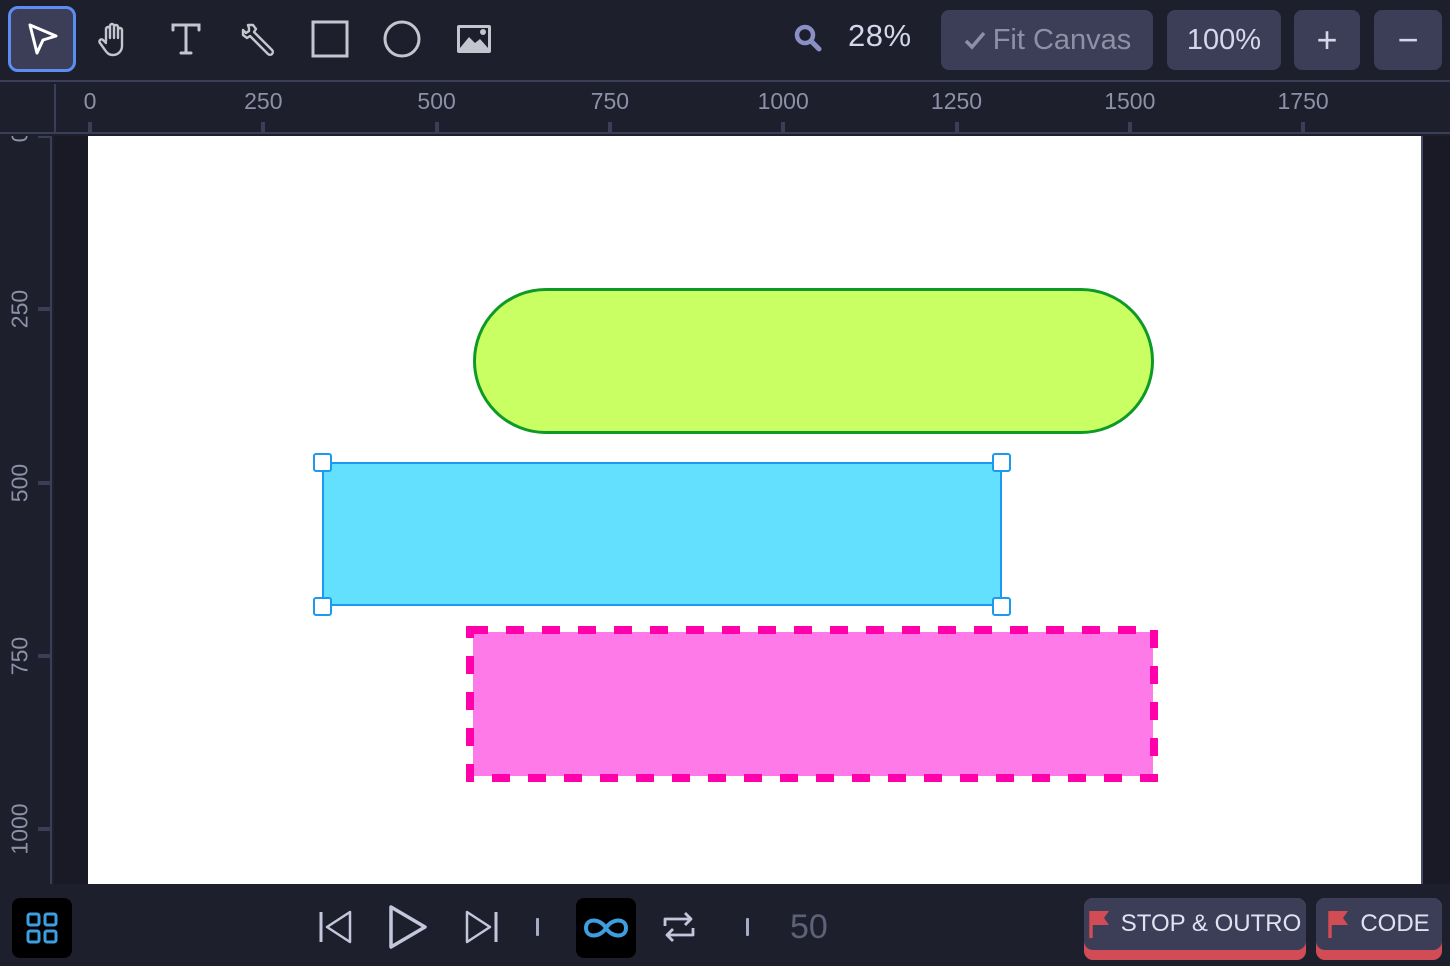 The height and width of the screenshot is (966, 1450). Describe the element at coordinates (111, 39) in the screenshot. I see `hand-icon` at that location.